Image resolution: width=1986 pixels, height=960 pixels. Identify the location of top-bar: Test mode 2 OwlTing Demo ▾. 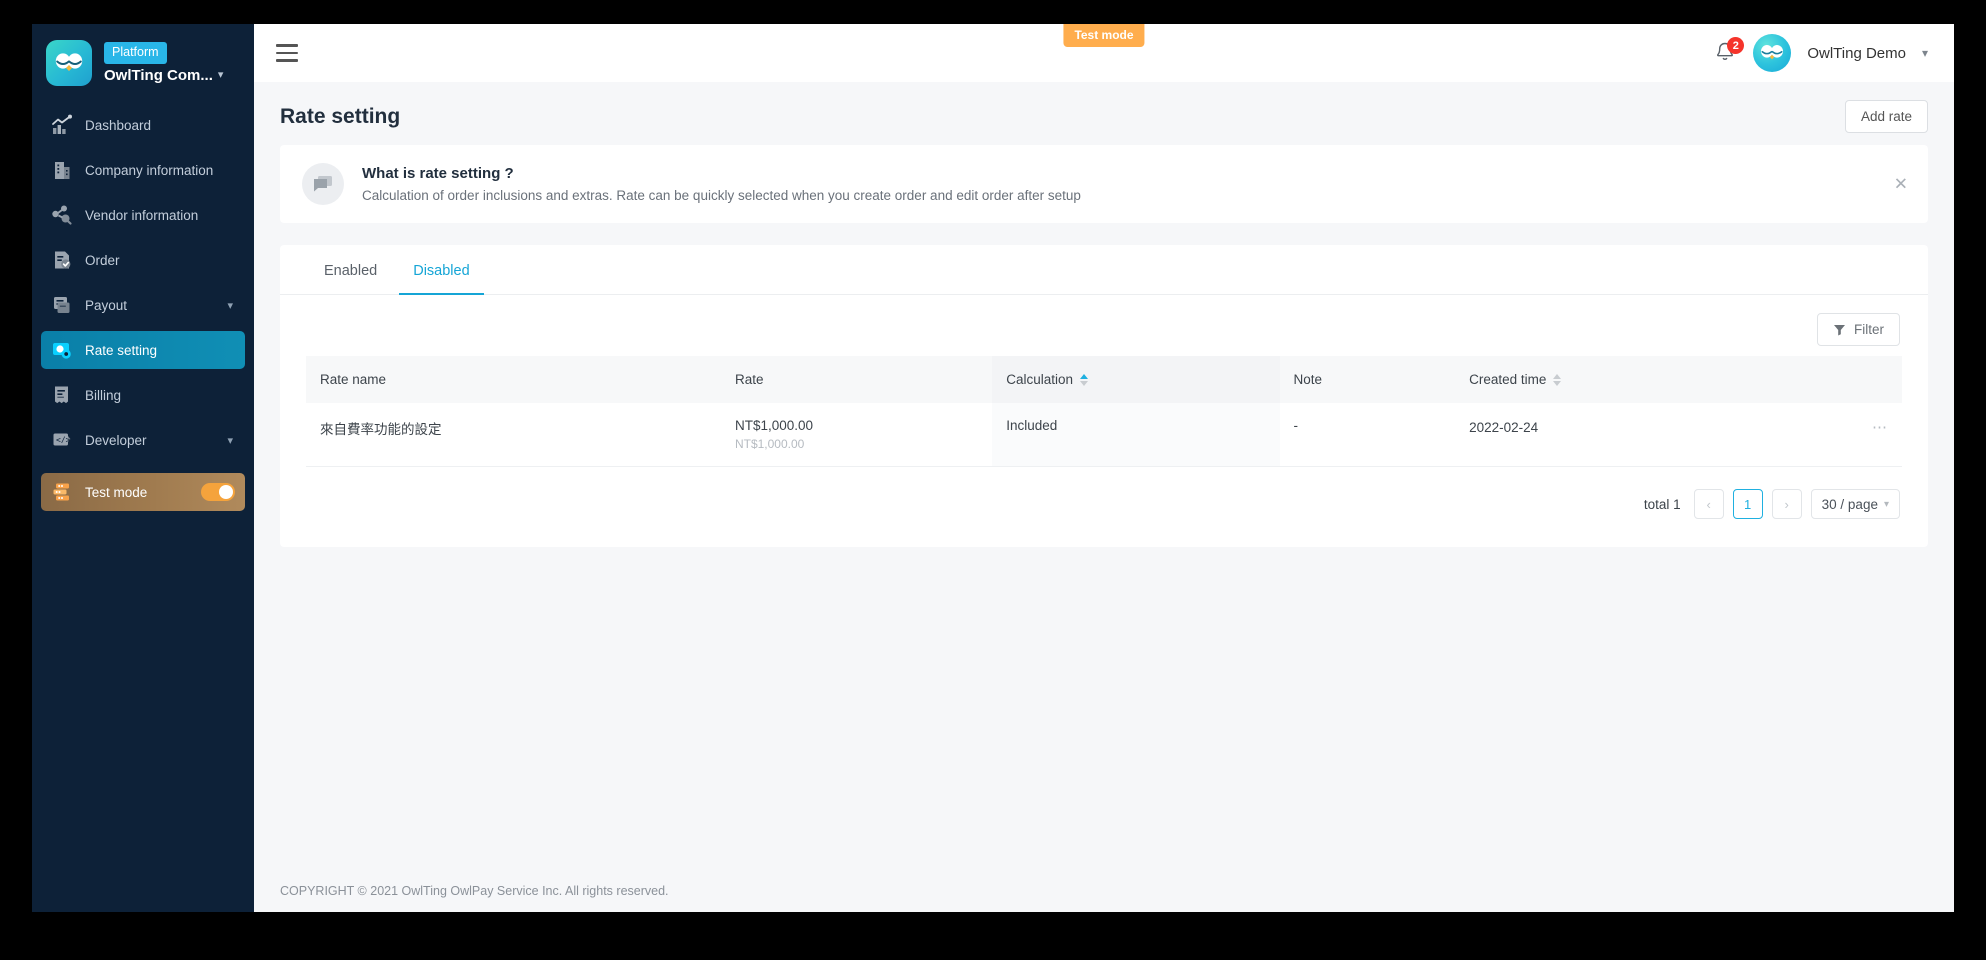
(1104, 53).